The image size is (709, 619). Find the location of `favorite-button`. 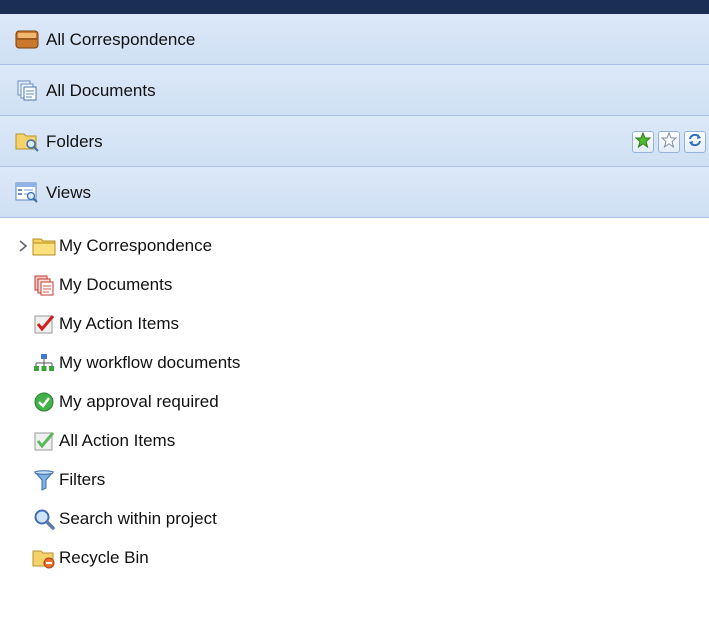

favorite-button is located at coordinates (669, 142).